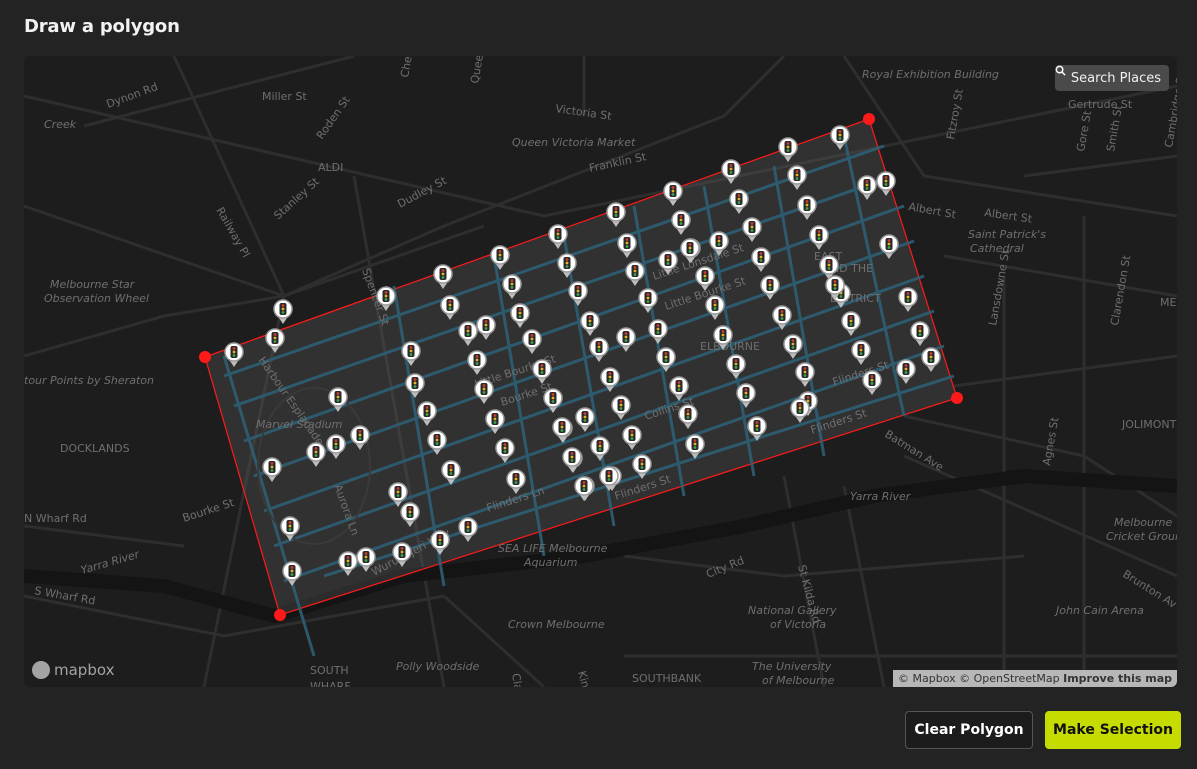 Image resolution: width=1197 pixels, height=769 pixels. Describe the element at coordinates (55, 518) in the screenshot. I see `map-label: N Wharf Rd` at that location.